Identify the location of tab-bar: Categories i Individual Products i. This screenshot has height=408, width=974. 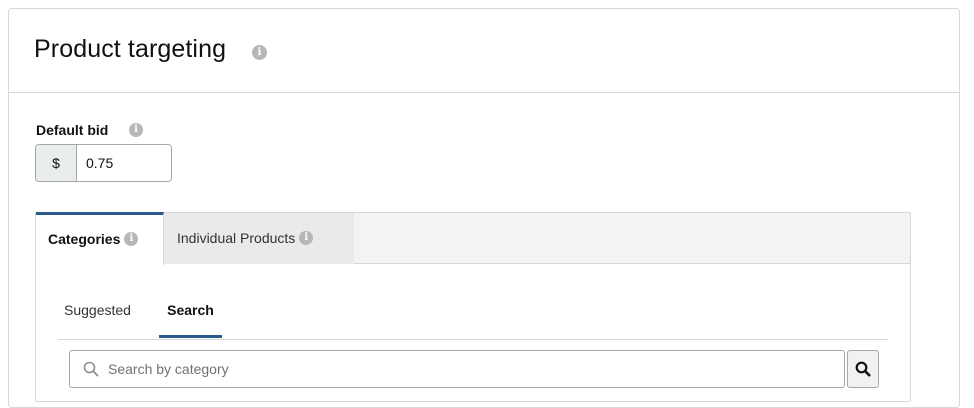
(473, 238).